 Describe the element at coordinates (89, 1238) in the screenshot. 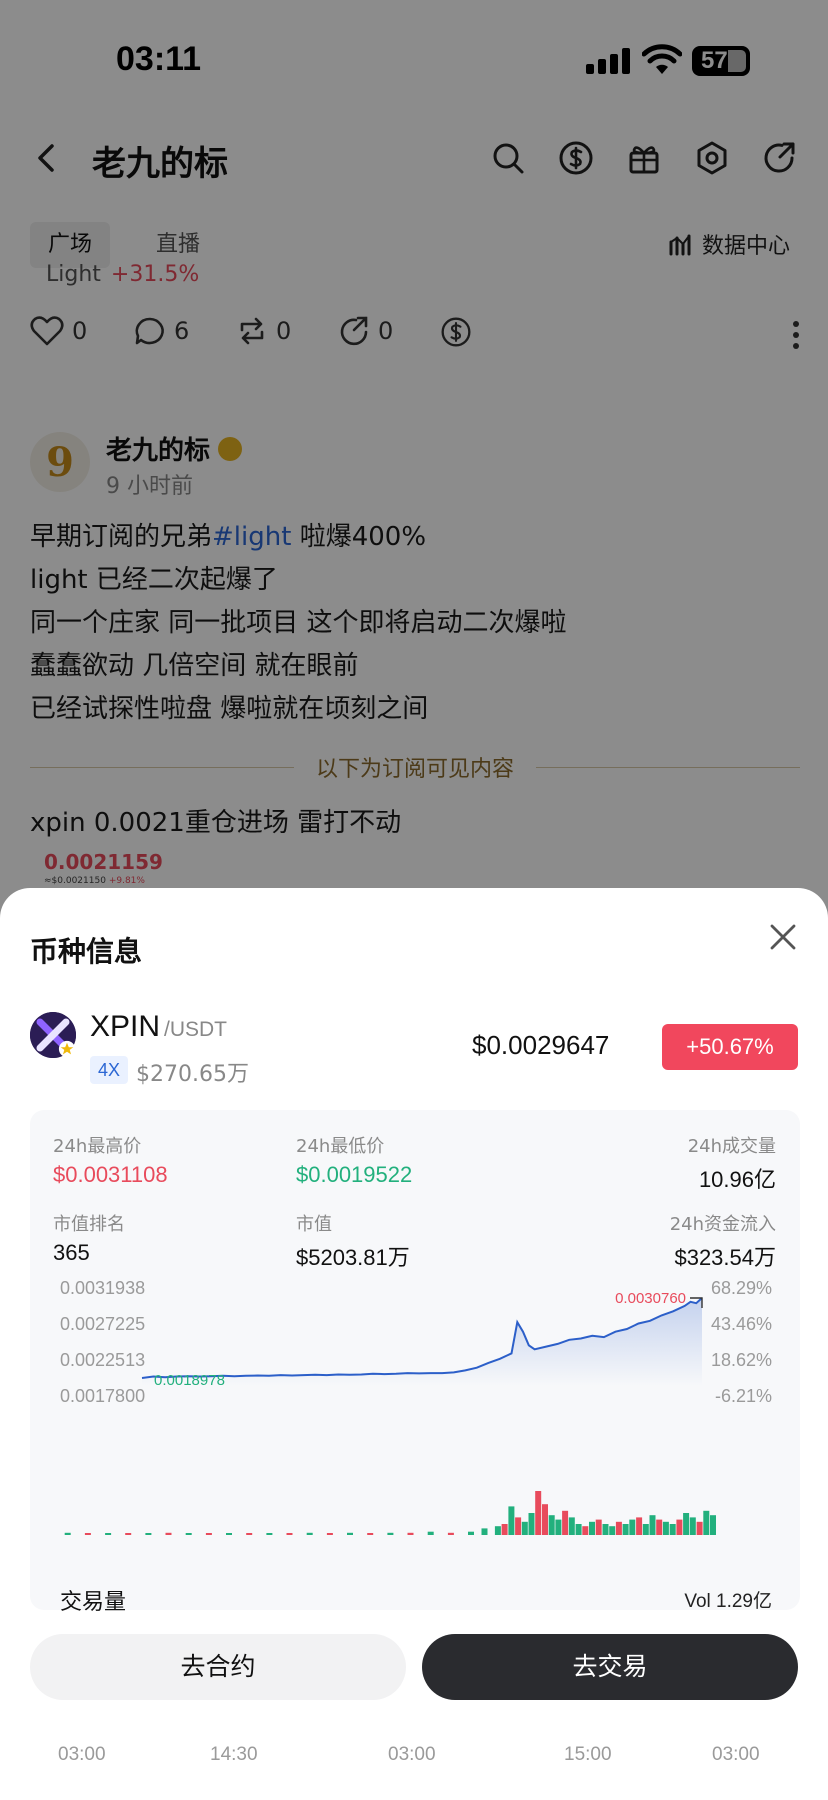

I see `stat-rank: 市值排名 365` at that location.